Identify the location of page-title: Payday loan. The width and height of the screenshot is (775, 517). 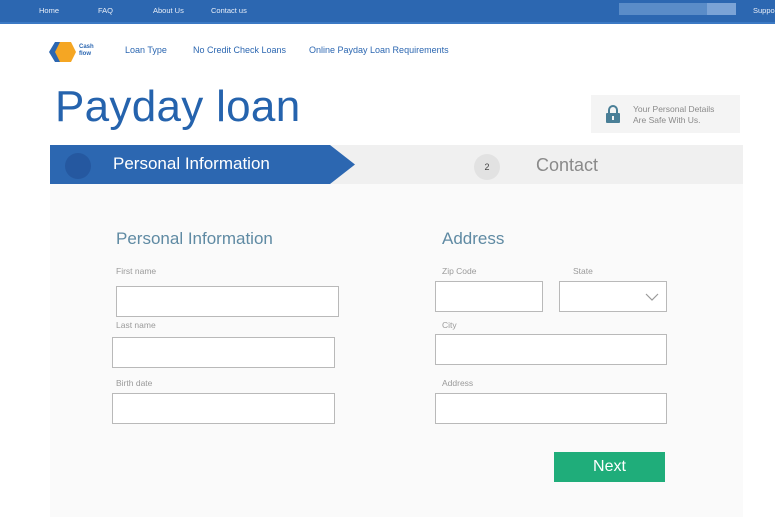
(178, 106).